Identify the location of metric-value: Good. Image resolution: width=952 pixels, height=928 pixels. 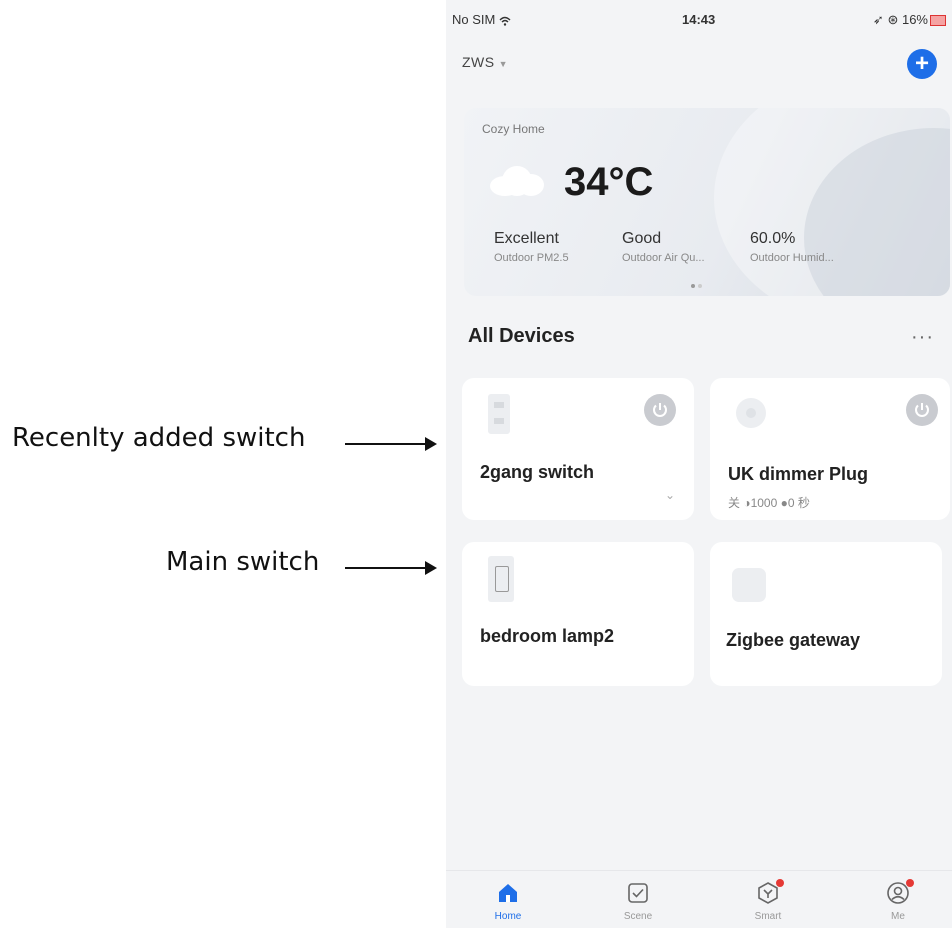
(642, 238).